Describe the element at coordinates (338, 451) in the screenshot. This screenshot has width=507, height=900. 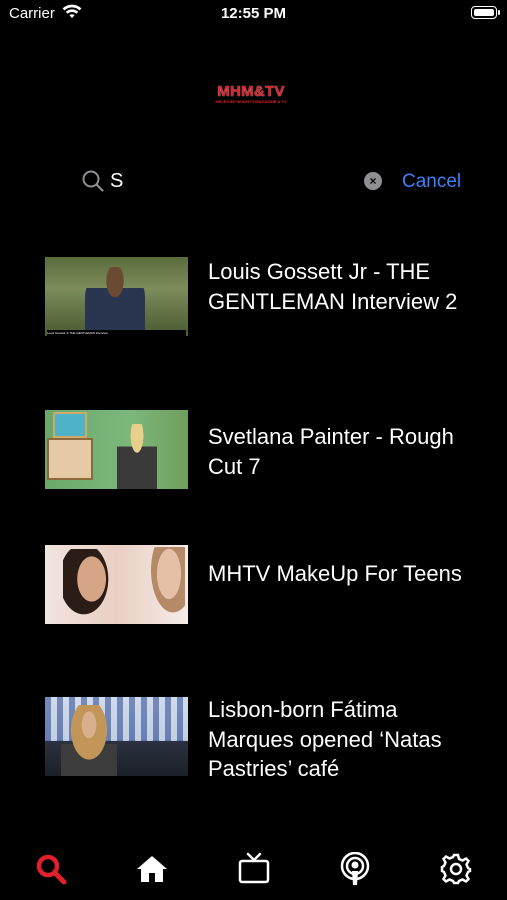
I see `video-title: Svetlana Painter - Rough Cut 7` at that location.